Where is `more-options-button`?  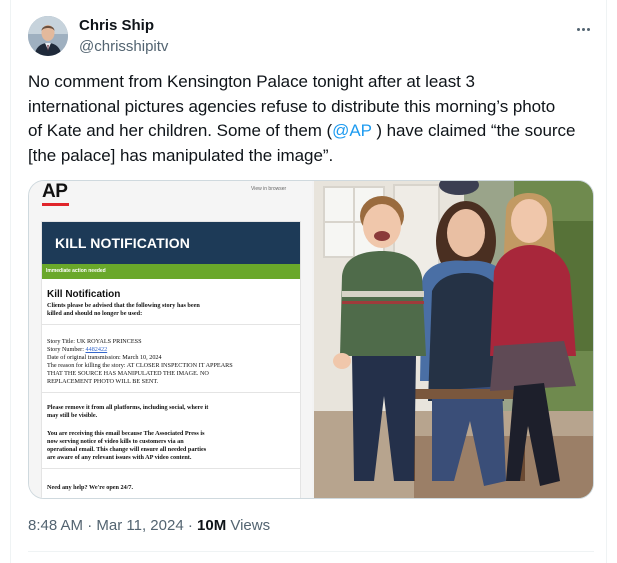
more-options-button is located at coordinates (583, 29).